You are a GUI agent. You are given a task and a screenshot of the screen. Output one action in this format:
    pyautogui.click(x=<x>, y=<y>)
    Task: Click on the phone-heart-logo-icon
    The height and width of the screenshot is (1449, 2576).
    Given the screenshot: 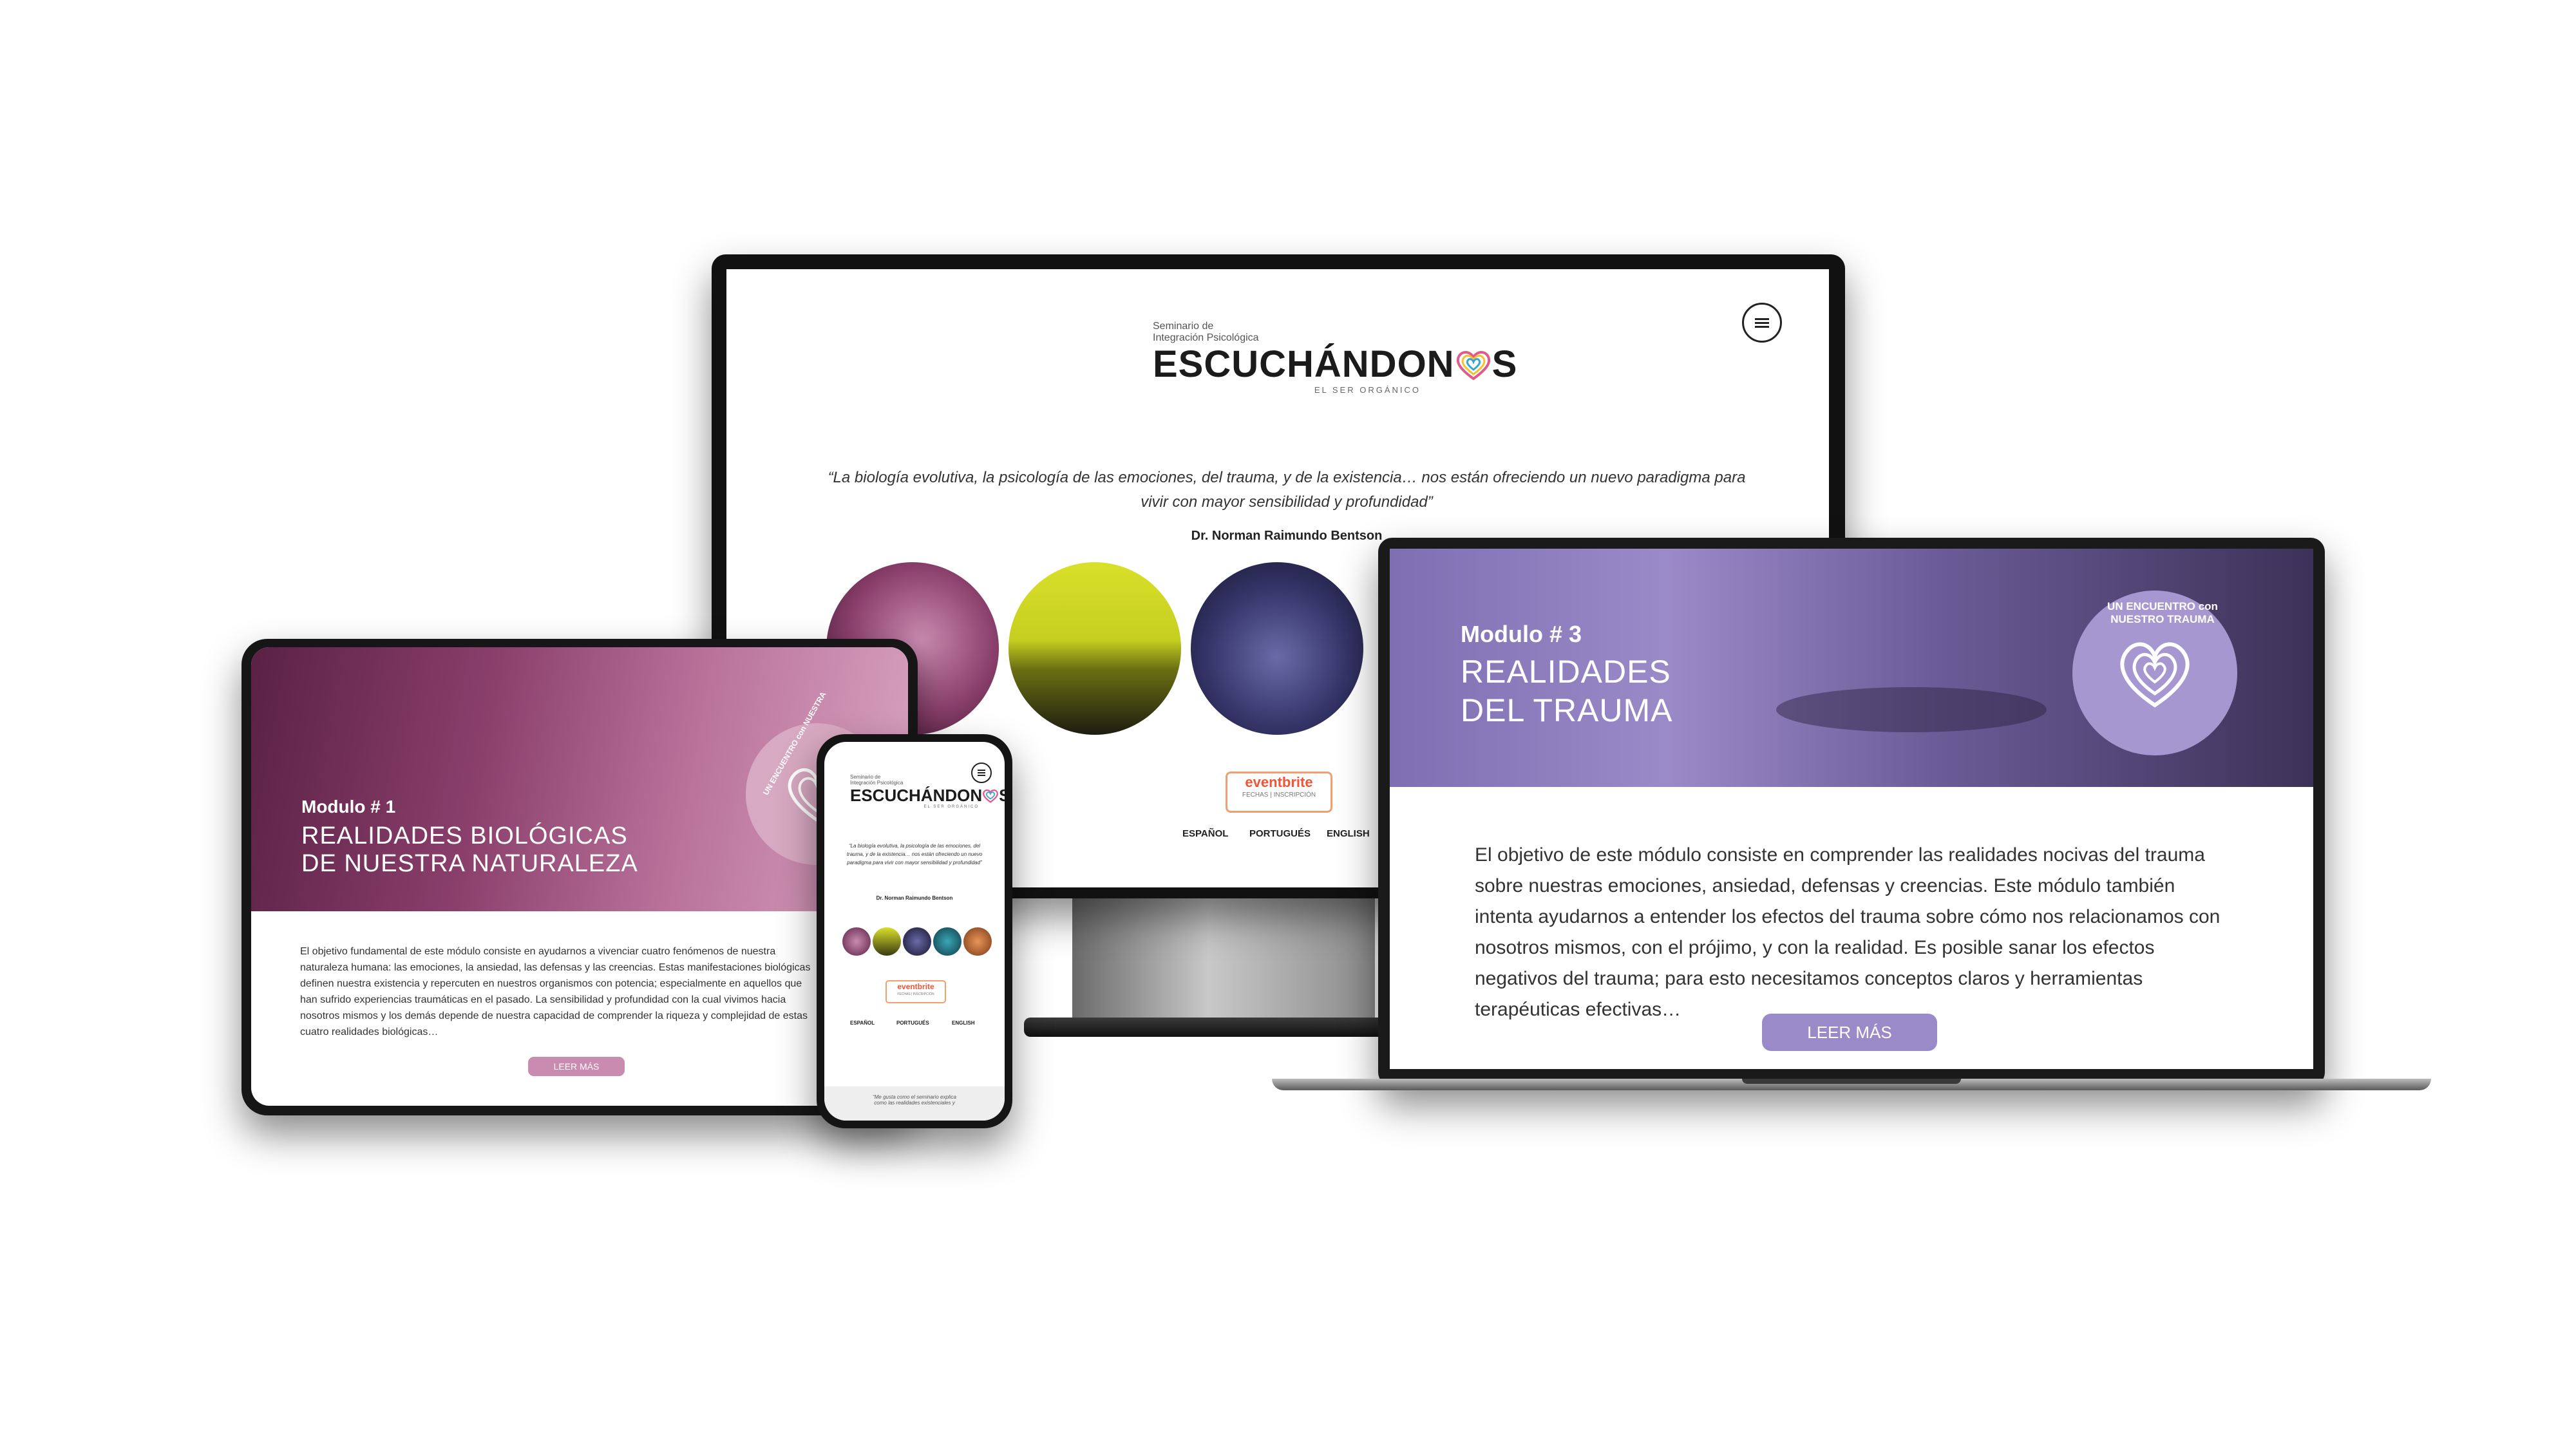 What is the action you would take?
    pyautogui.click(x=991, y=796)
    